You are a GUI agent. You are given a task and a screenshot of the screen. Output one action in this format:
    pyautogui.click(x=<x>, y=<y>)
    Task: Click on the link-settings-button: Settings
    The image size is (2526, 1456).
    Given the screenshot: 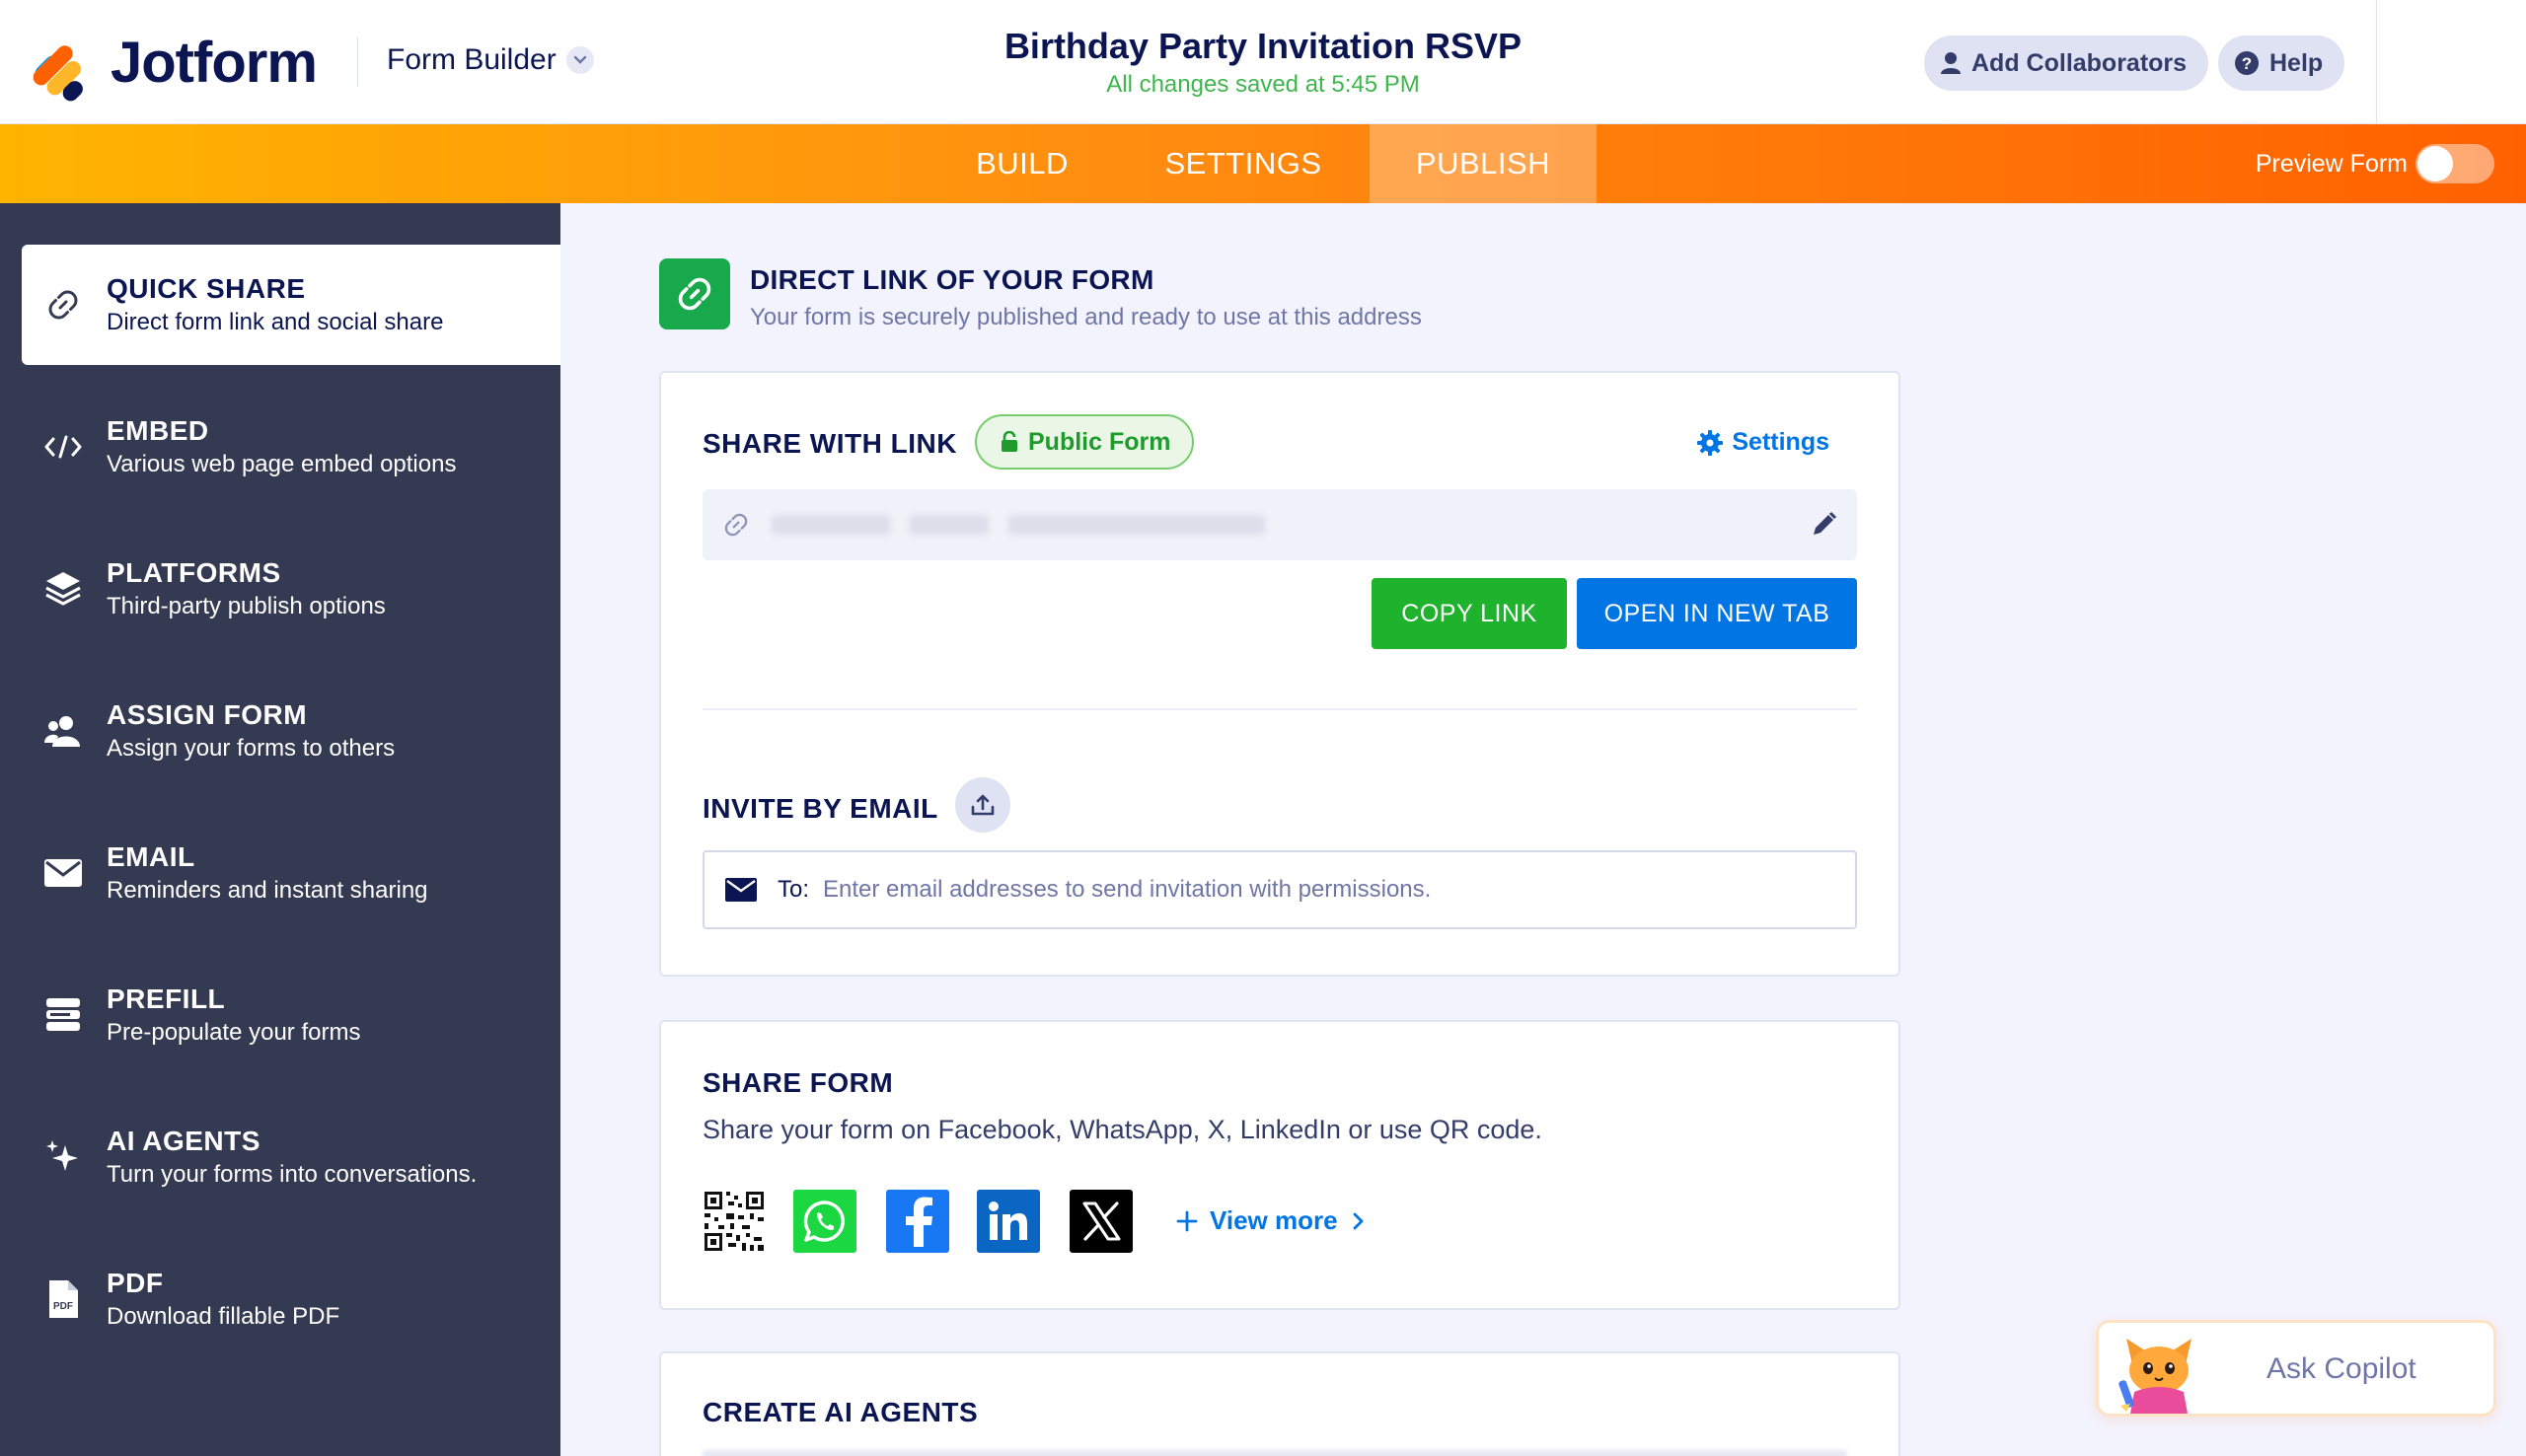 What is the action you would take?
    pyautogui.click(x=1762, y=442)
    